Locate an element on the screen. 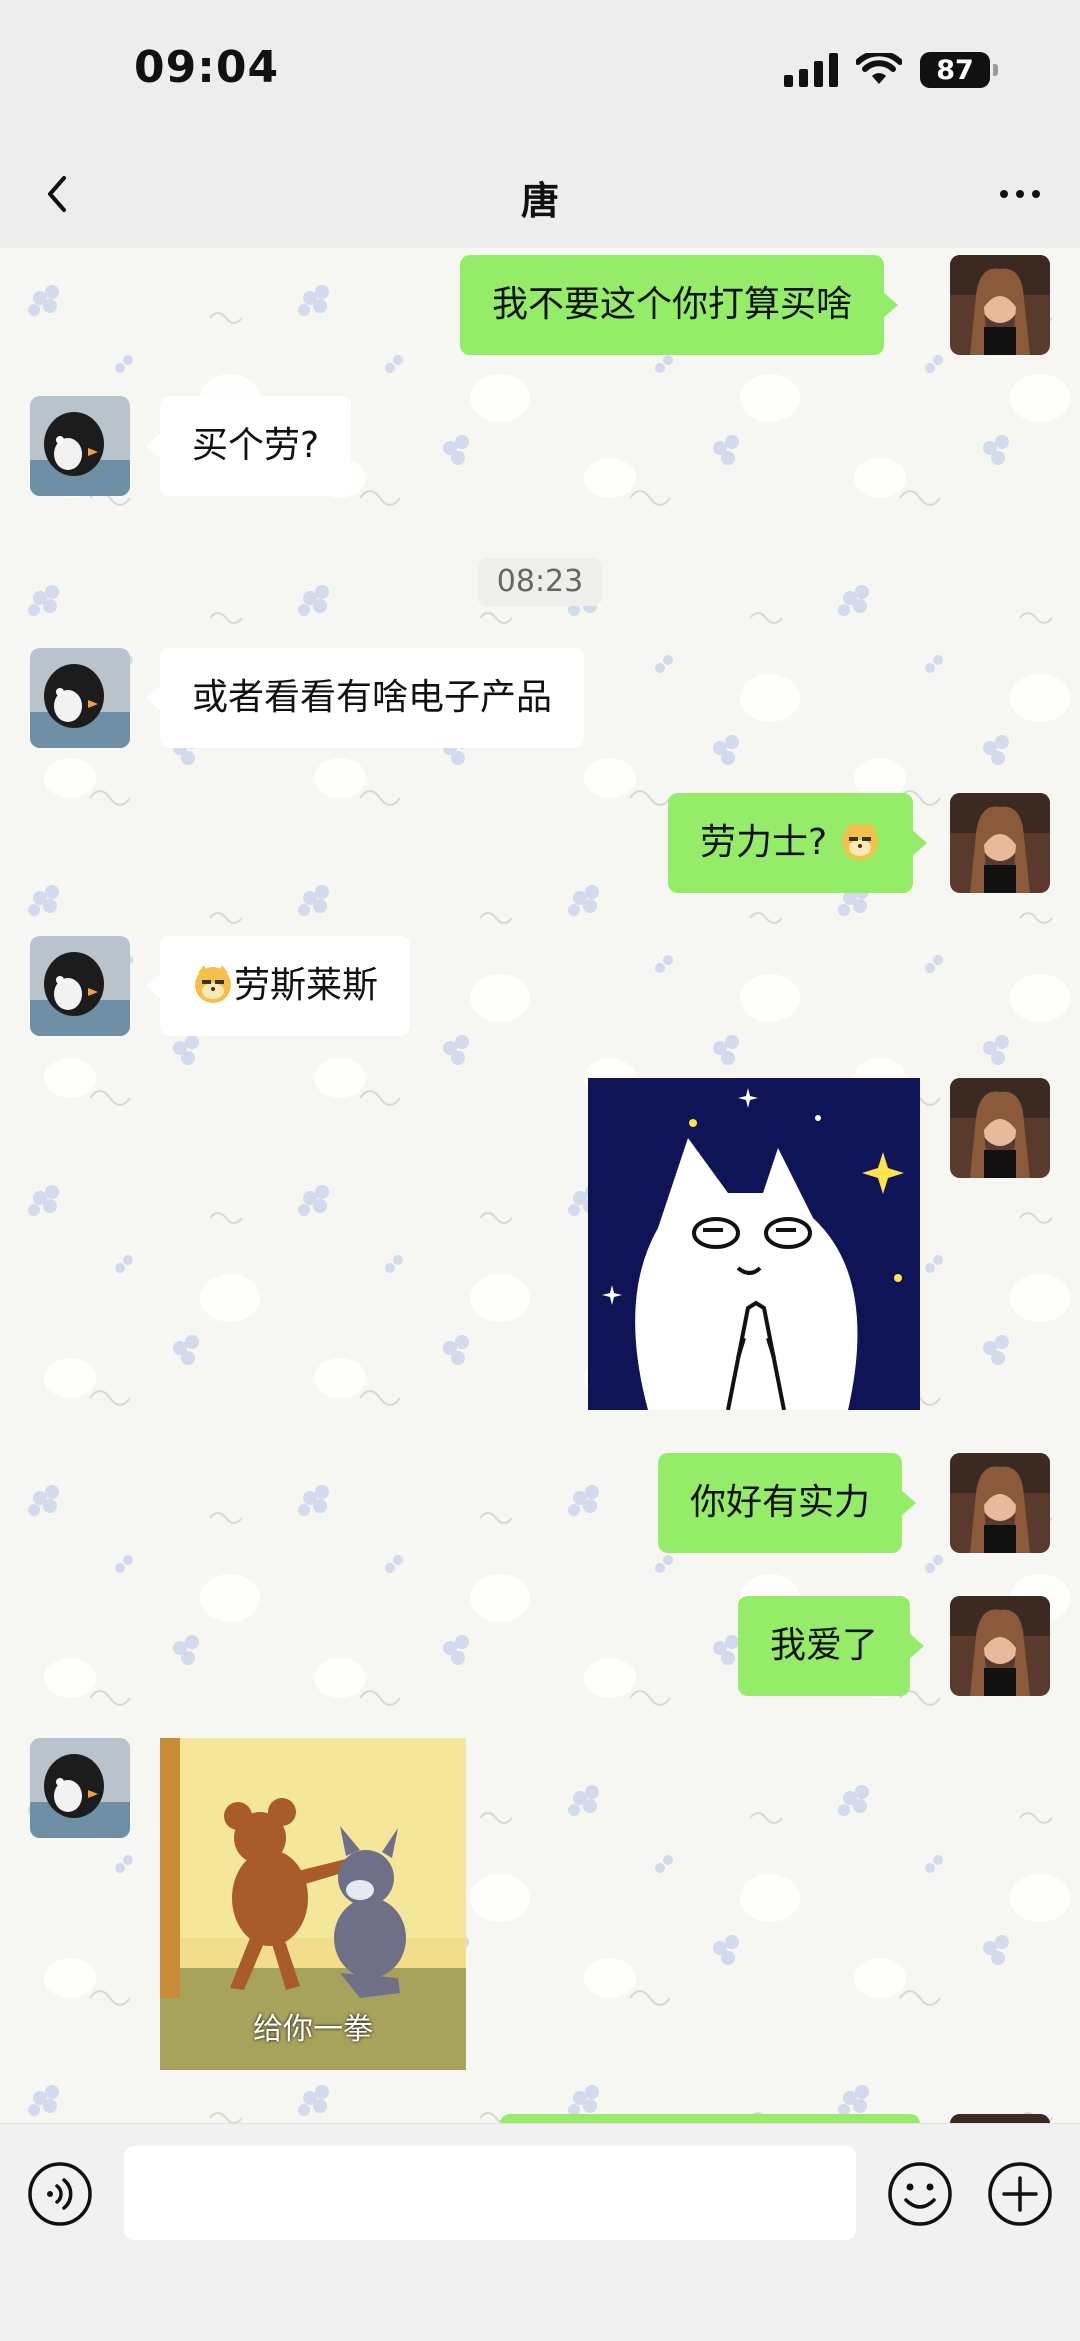 This screenshot has height=2341, width=1080. message-bubble-outgoing is located at coordinates (710, 2118).